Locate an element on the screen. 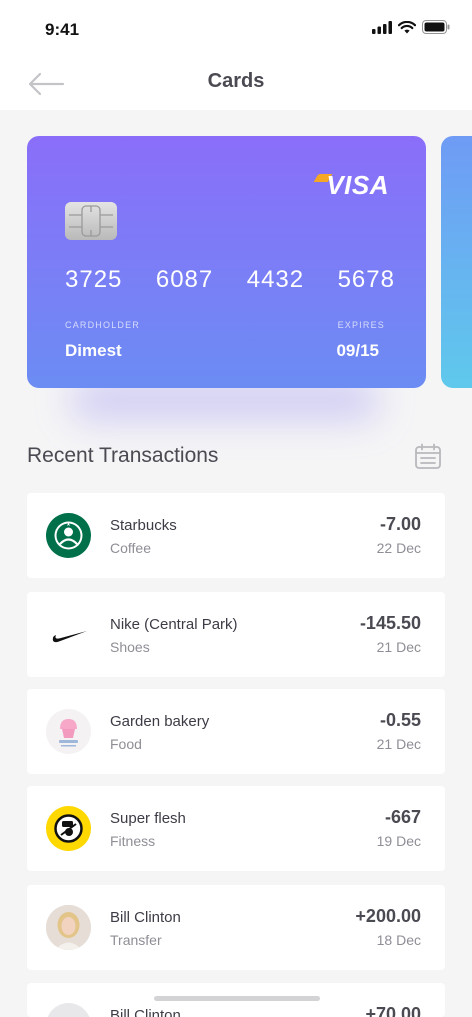 The width and height of the screenshot is (472, 1017). chip-icon is located at coordinates (91, 221).